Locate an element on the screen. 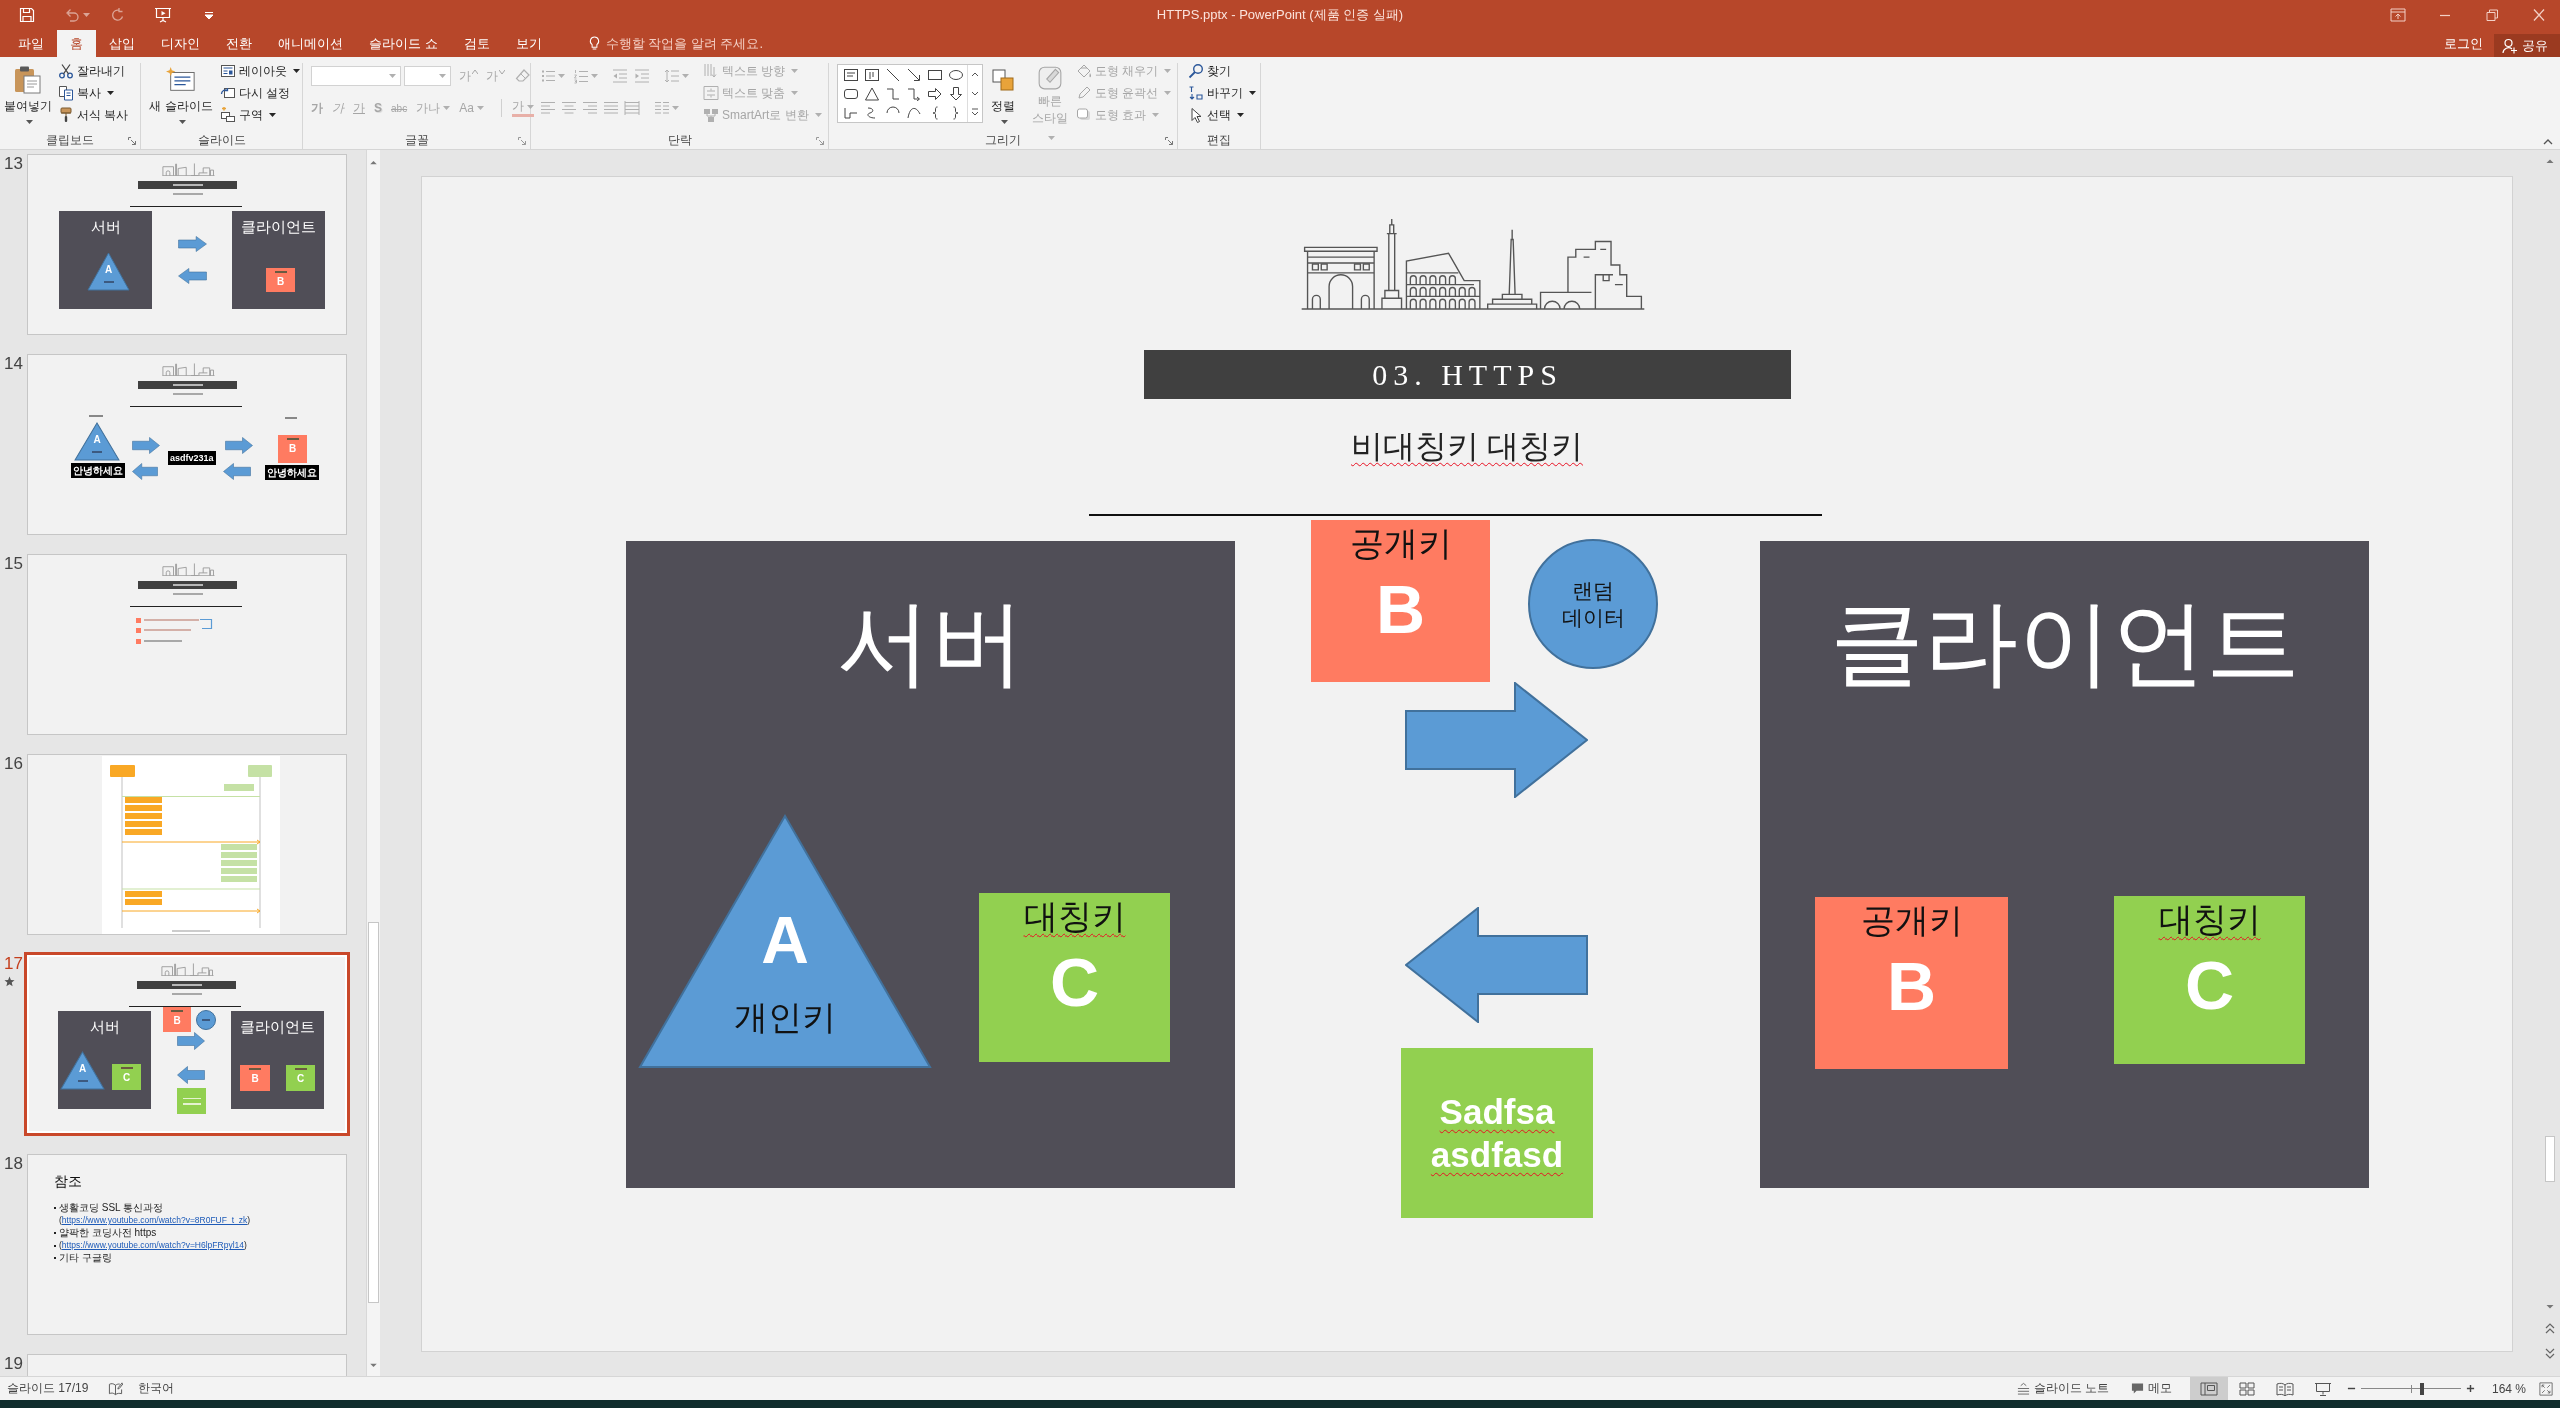  reset-button: 다시 설정 is located at coordinates (260, 93).